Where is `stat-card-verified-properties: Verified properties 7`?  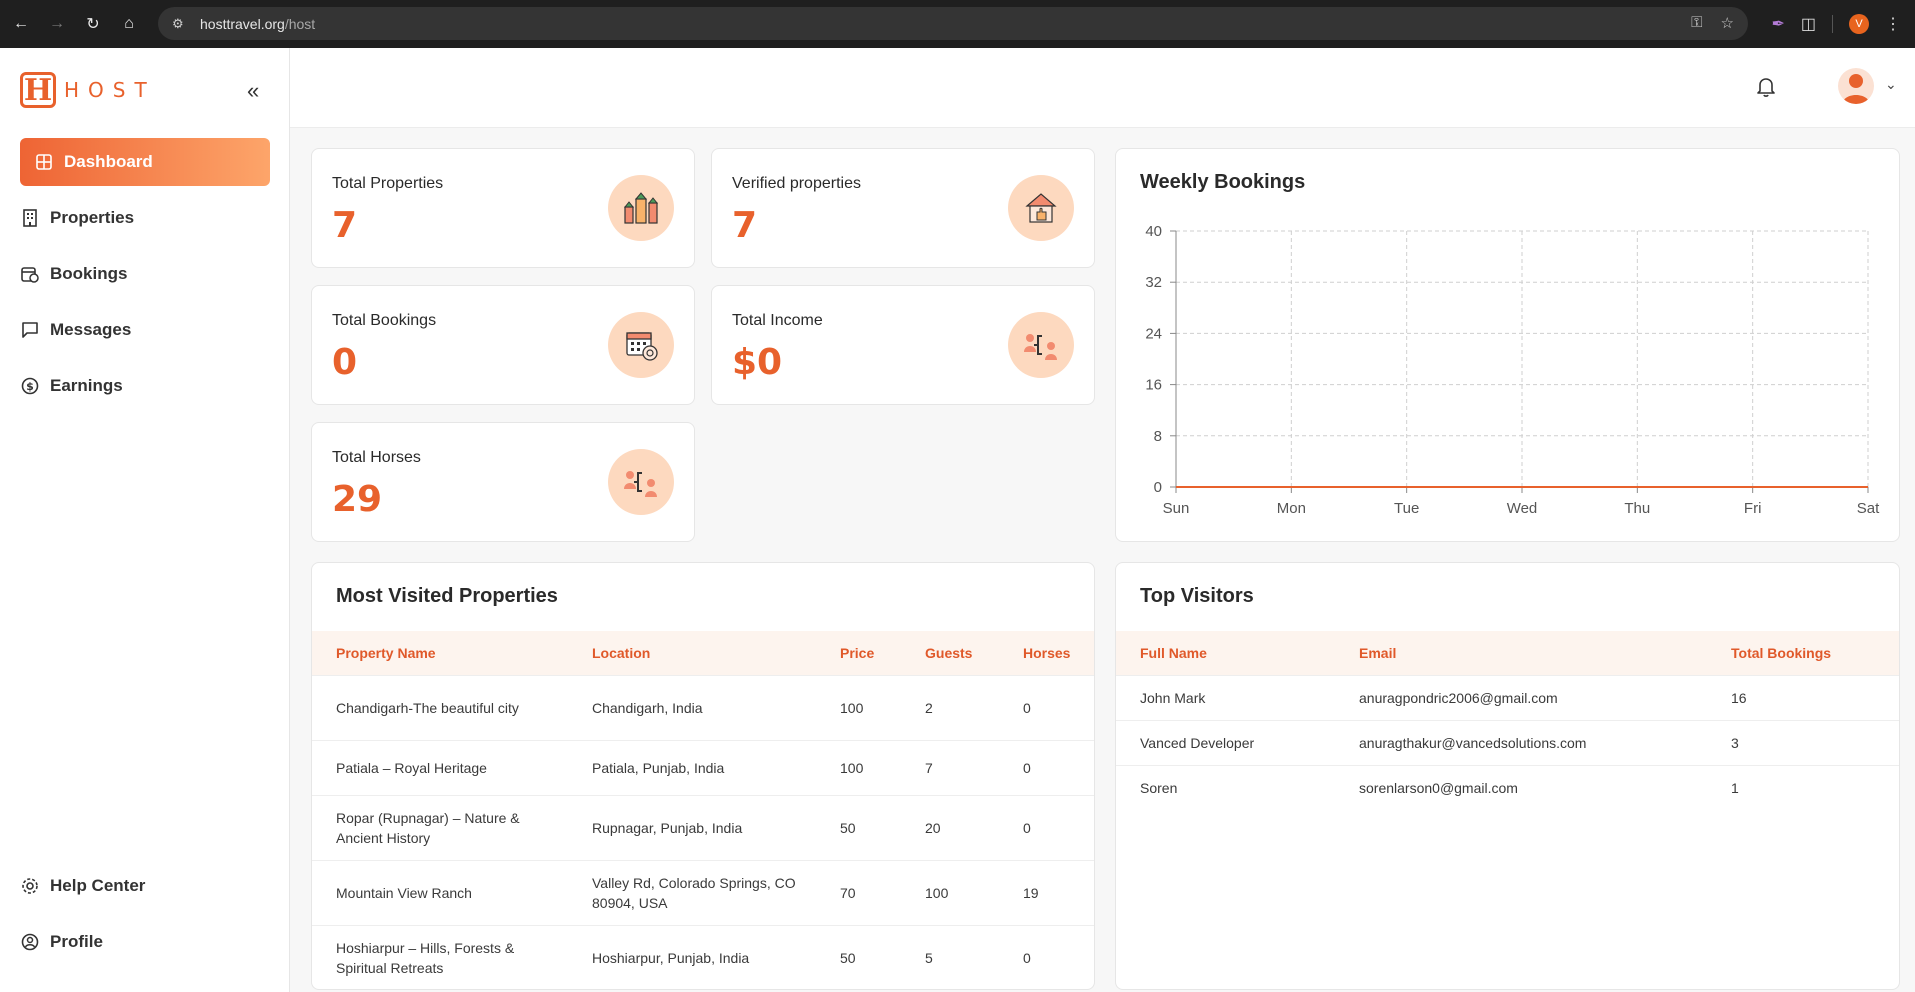
stat-card-verified-properties: Verified properties 7 is located at coordinates (903, 208).